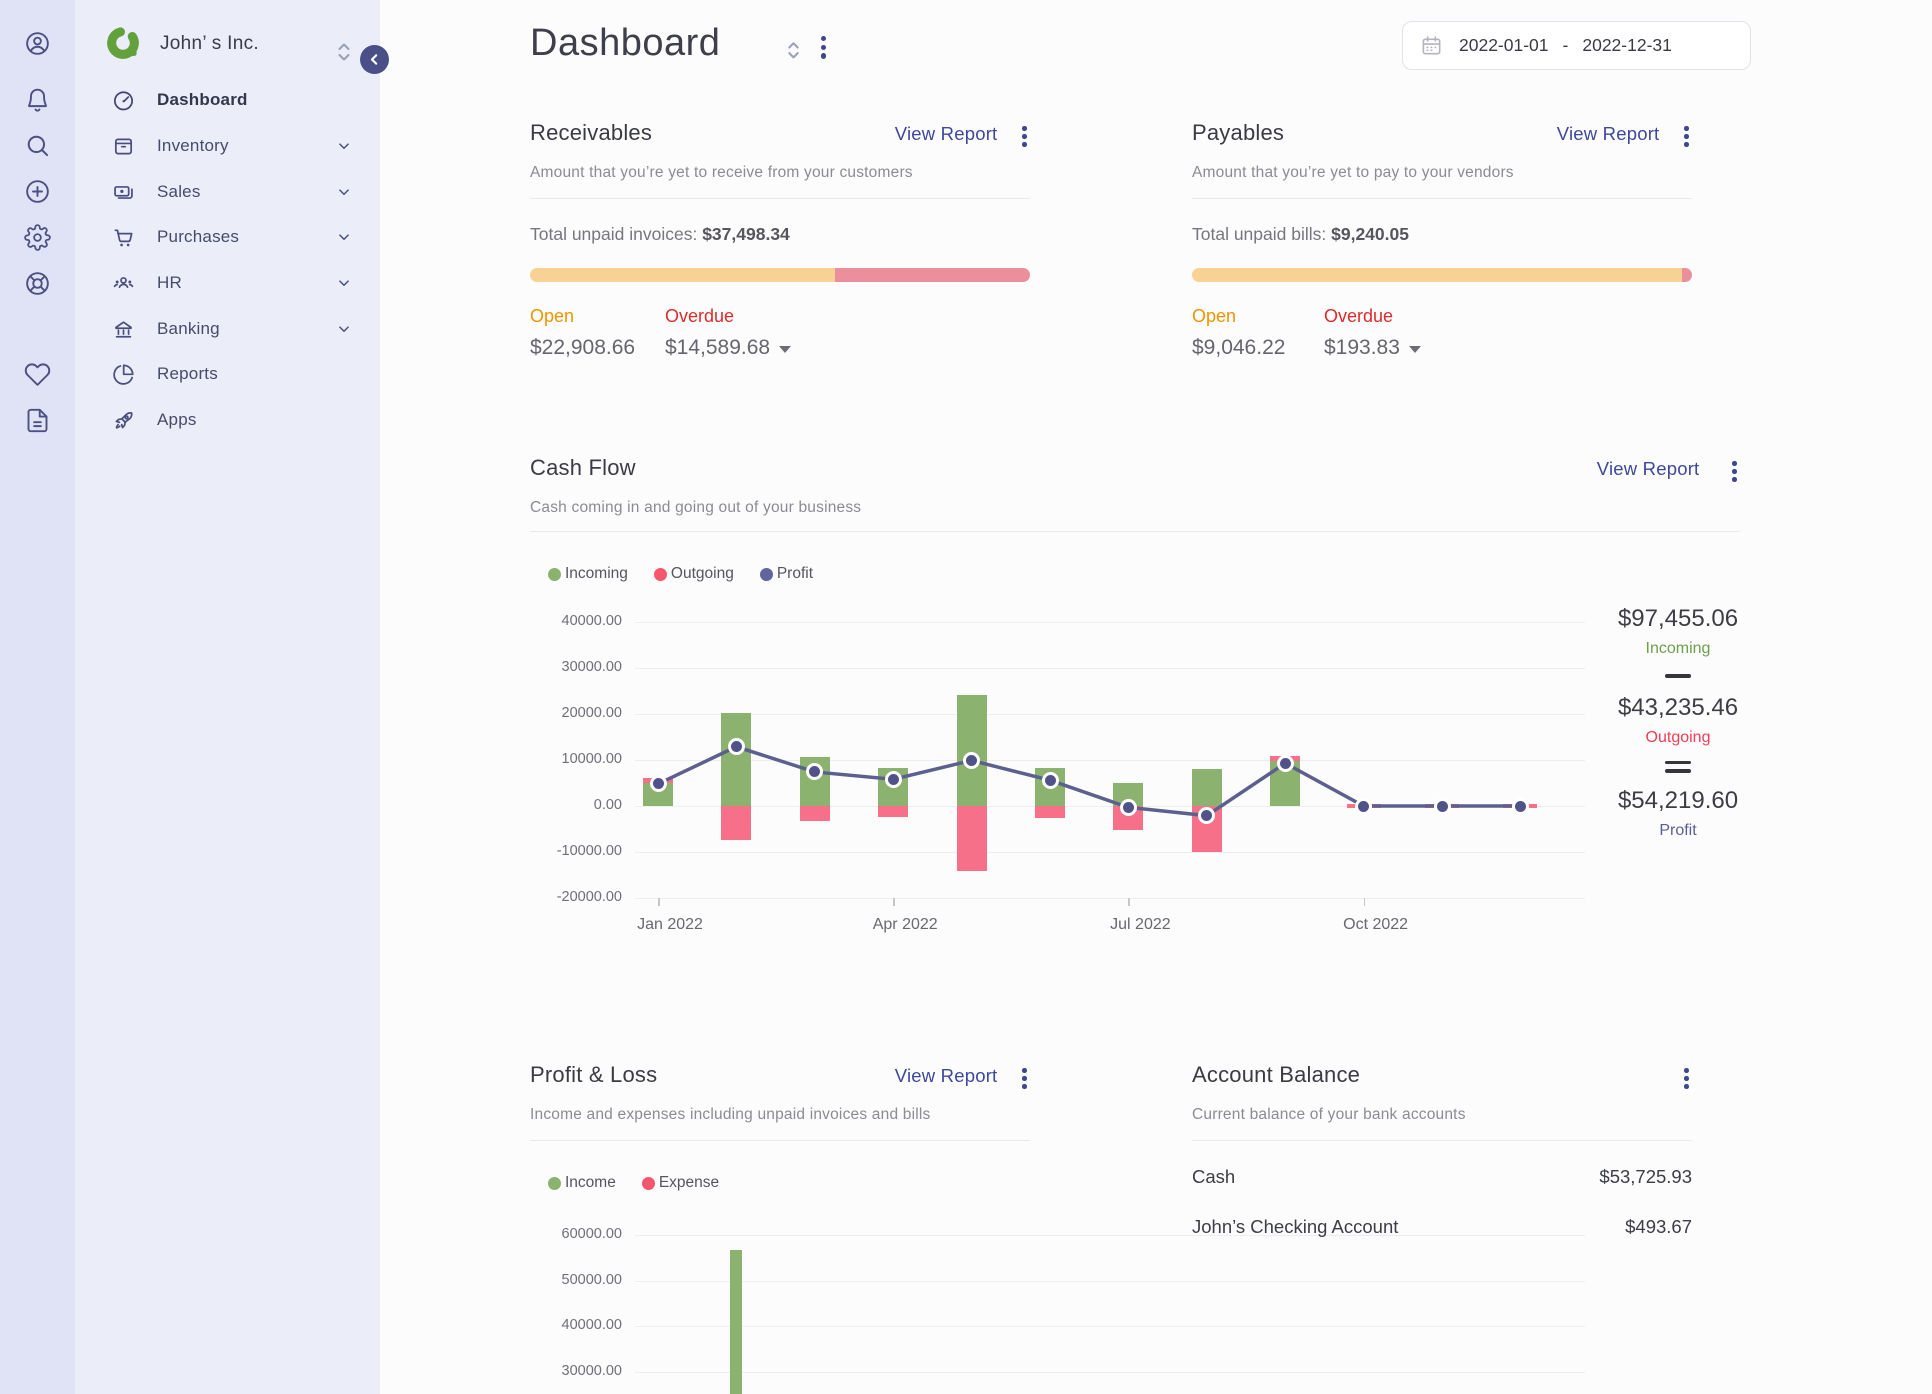  Describe the element at coordinates (1686, 136) in the screenshot. I see `payables-kebab` at that location.